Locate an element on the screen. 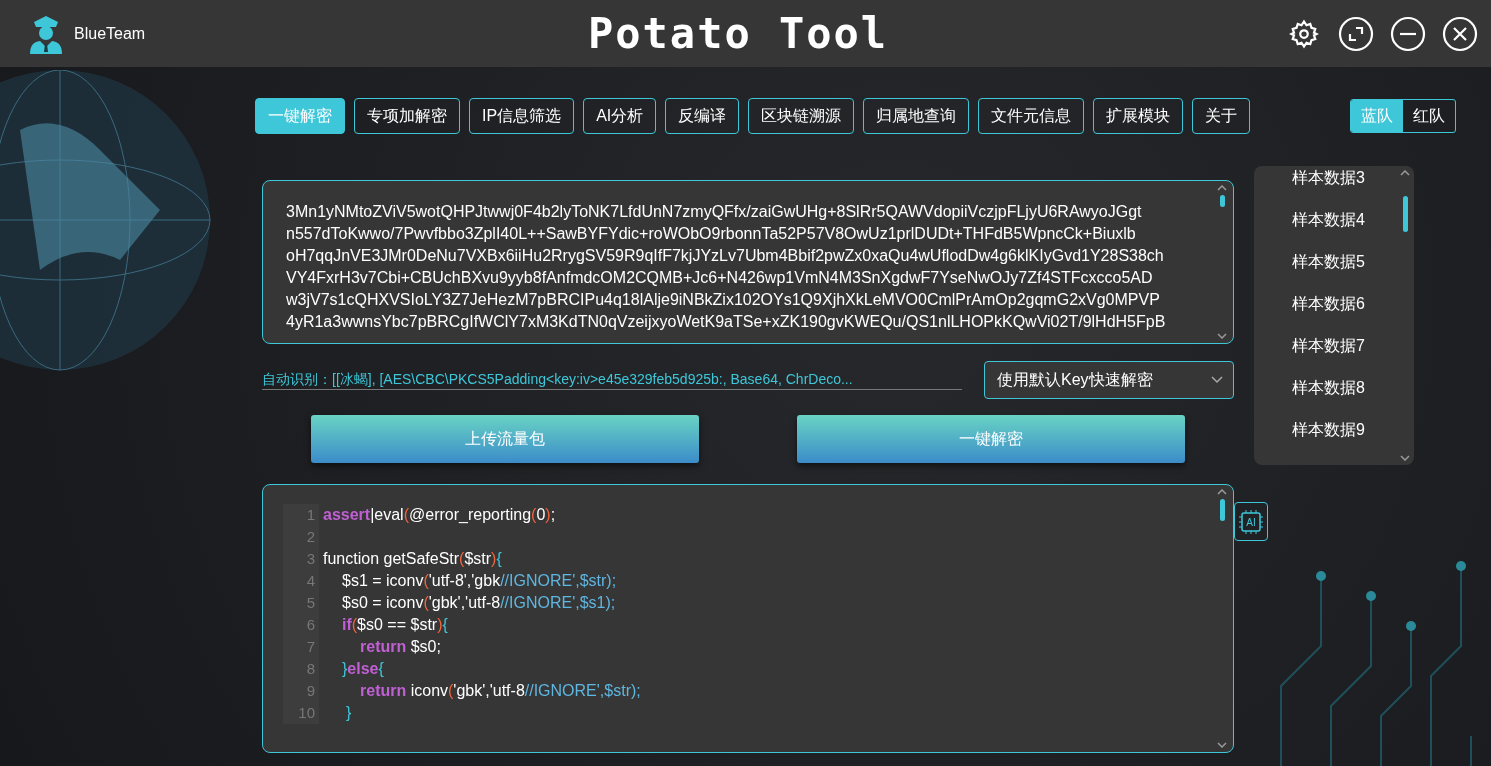 Image resolution: width=1491 pixels, height=766 pixels. line-number: 6 is located at coordinates (301, 625).